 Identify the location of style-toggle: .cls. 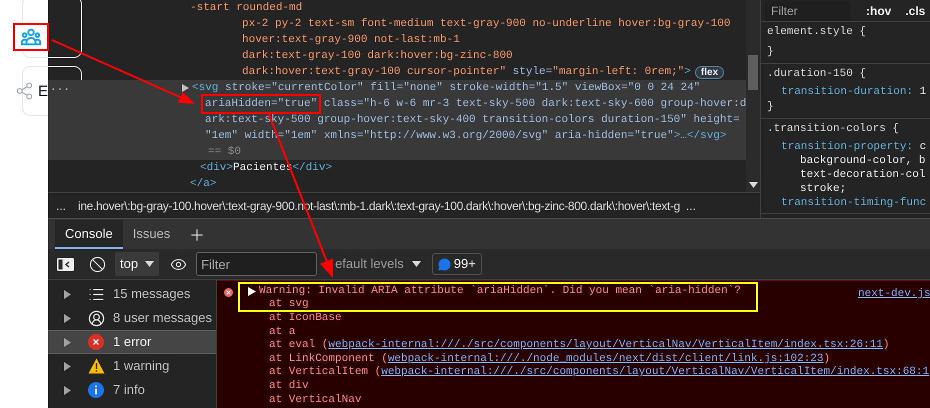
(915, 11).